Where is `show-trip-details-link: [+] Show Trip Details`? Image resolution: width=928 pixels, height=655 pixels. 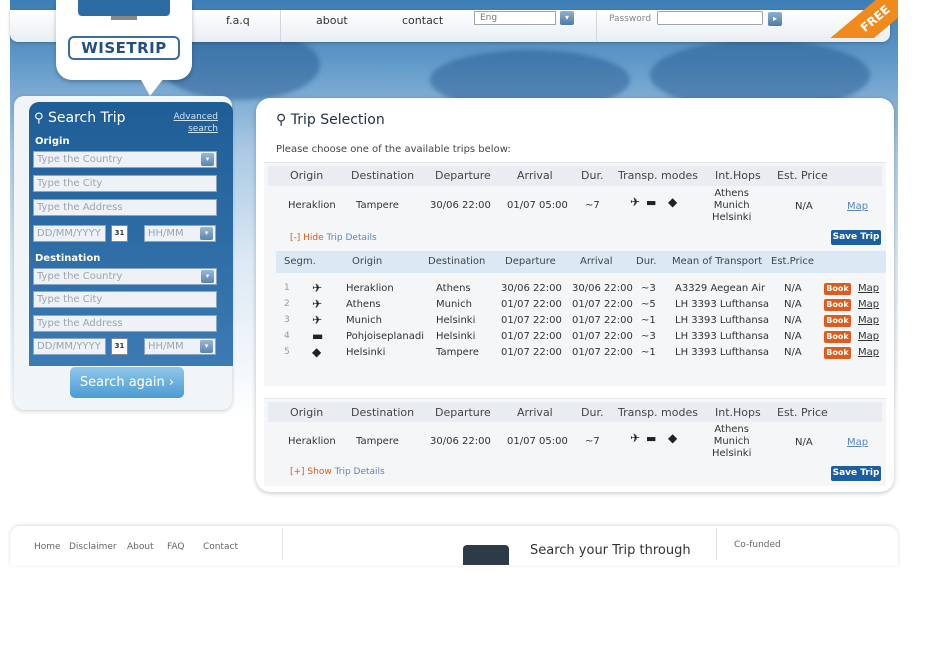
show-trip-details-link: [+] Show Trip Details is located at coordinates (337, 472).